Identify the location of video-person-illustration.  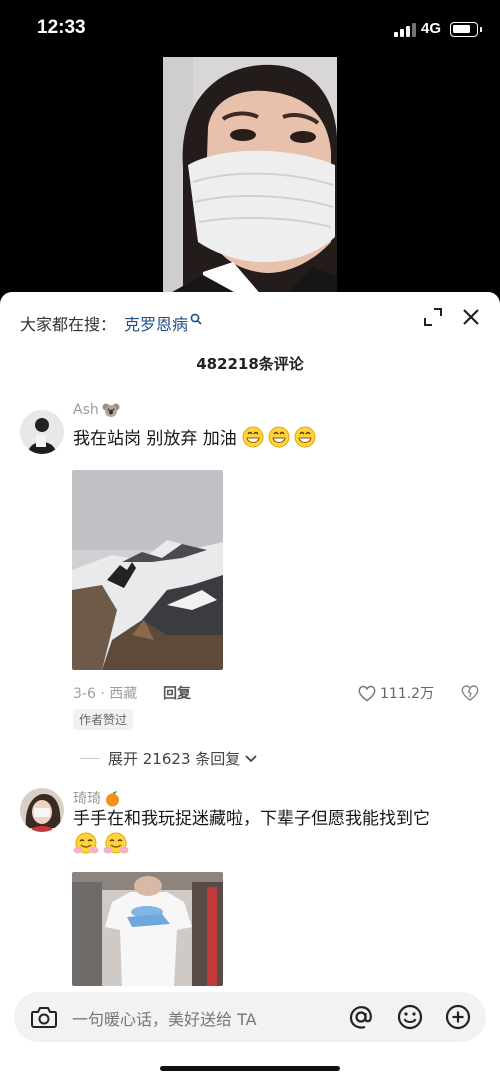
(250, 177).